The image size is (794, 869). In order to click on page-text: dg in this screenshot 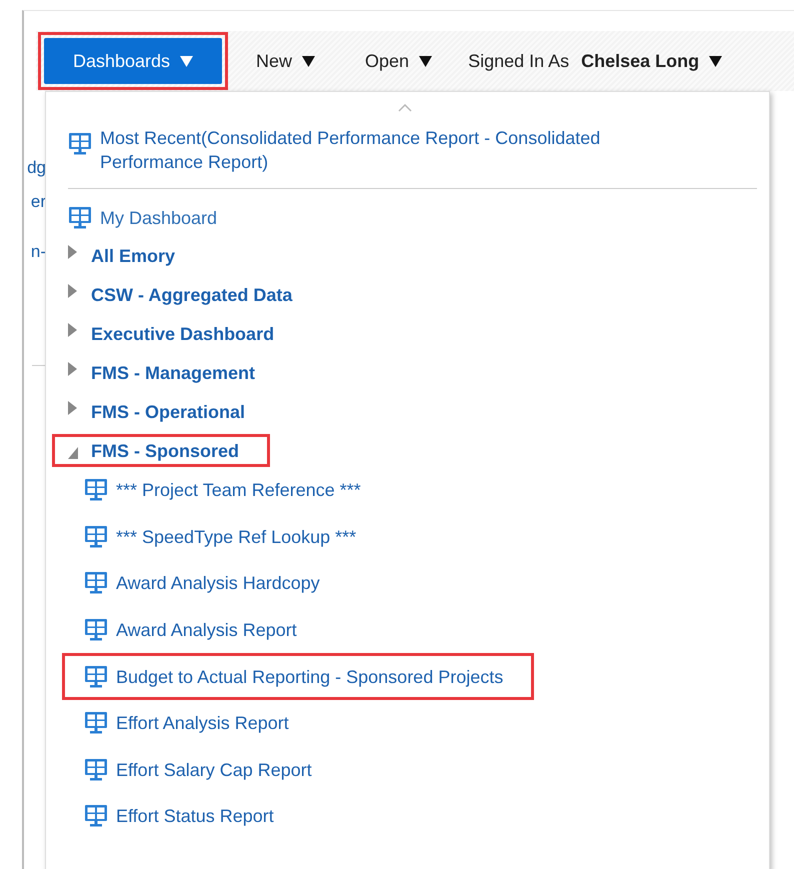, I will do `click(36, 168)`.